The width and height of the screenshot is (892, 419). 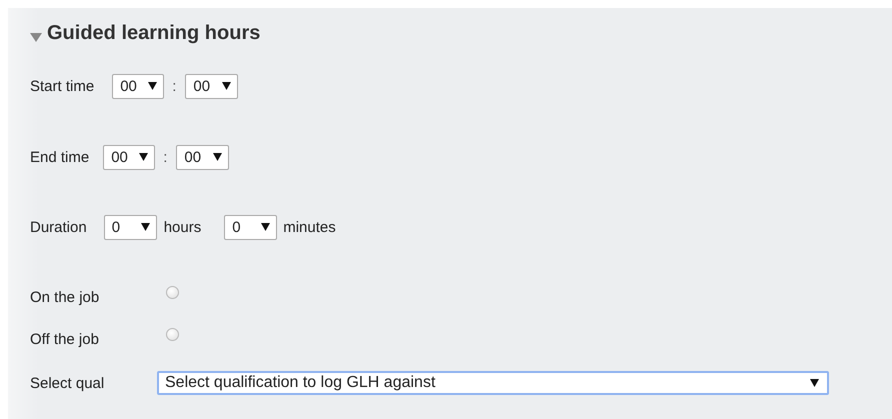 I want to click on field-label: Duration, so click(x=58, y=227).